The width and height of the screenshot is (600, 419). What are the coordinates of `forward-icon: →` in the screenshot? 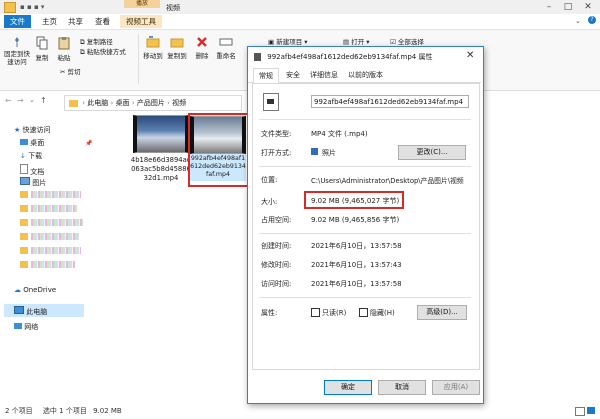 It's located at (20, 100).